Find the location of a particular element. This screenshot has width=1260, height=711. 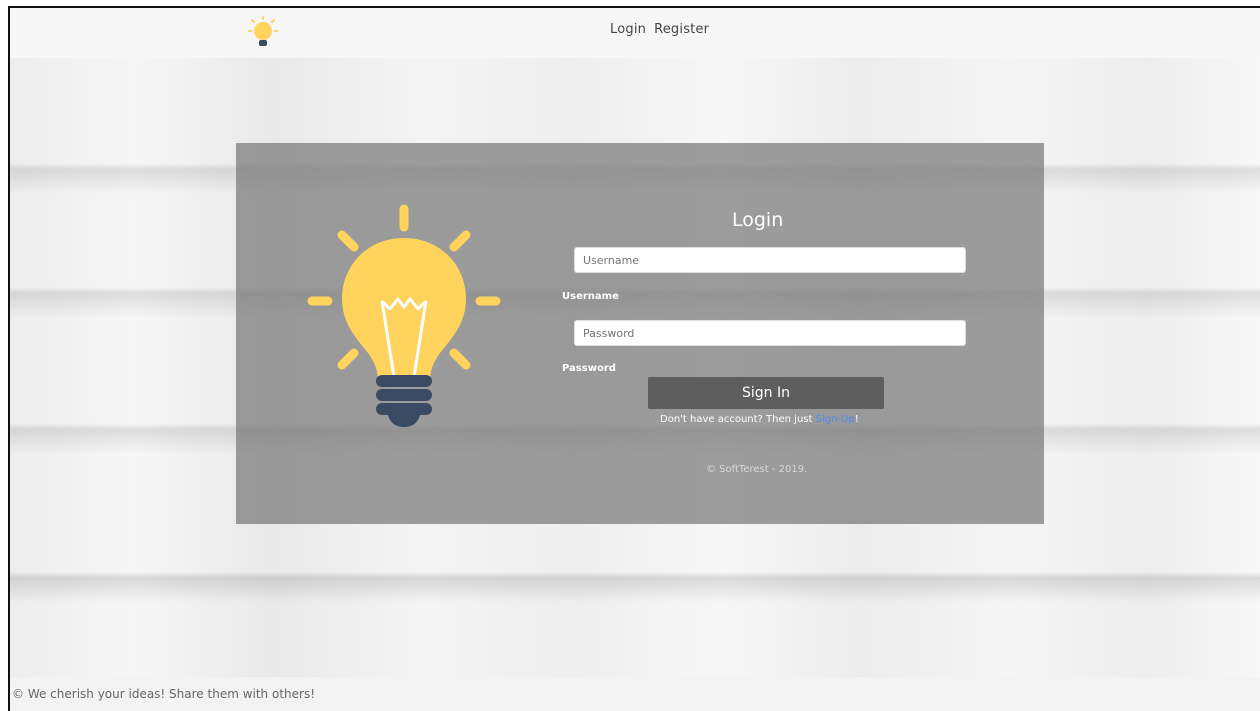

signup-prompt-suffix: ! is located at coordinates (856, 419).